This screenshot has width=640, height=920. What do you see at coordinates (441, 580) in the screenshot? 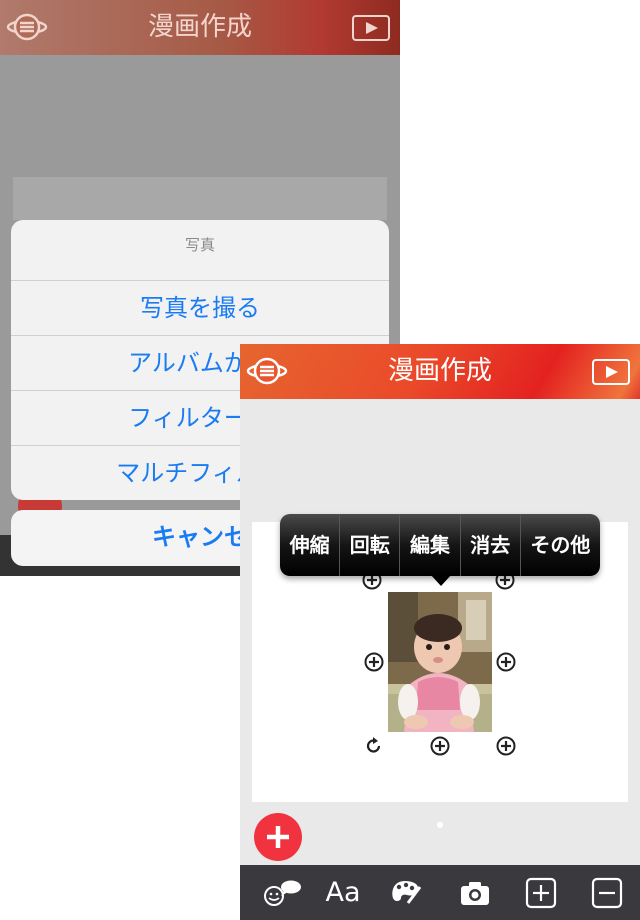
I see `context-menu-arrow` at bounding box center [441, 580].